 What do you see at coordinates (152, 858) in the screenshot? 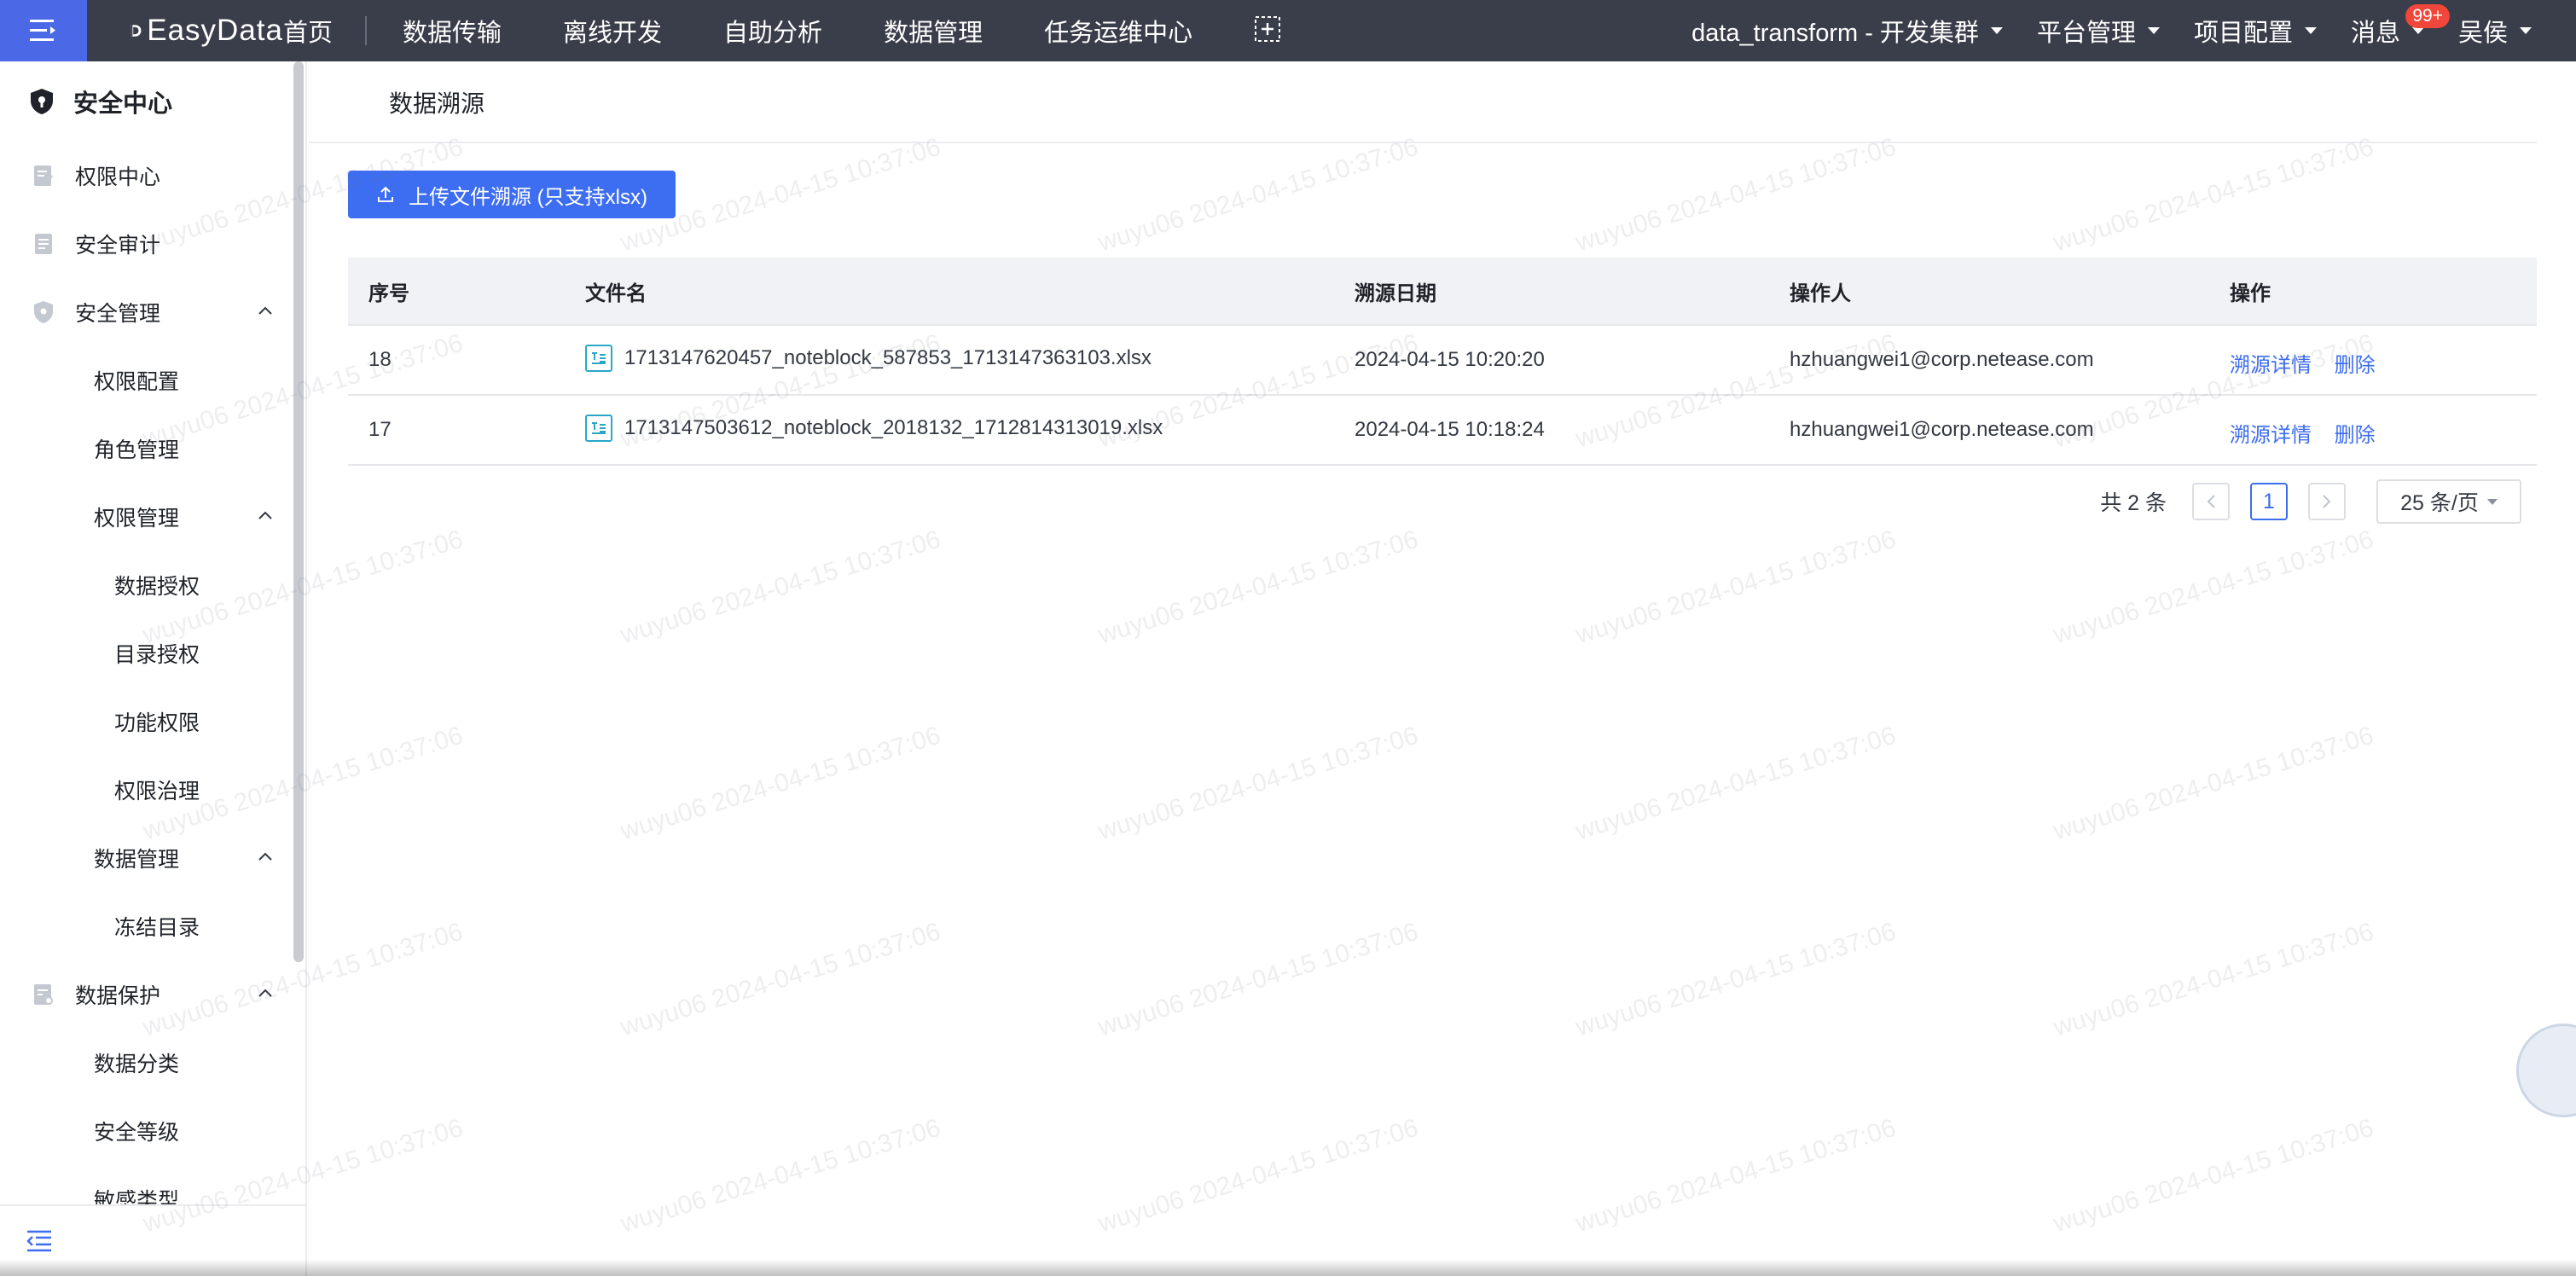
I see `sidebar-item-data-management: 数据管理` at bounding box center [152, 858].